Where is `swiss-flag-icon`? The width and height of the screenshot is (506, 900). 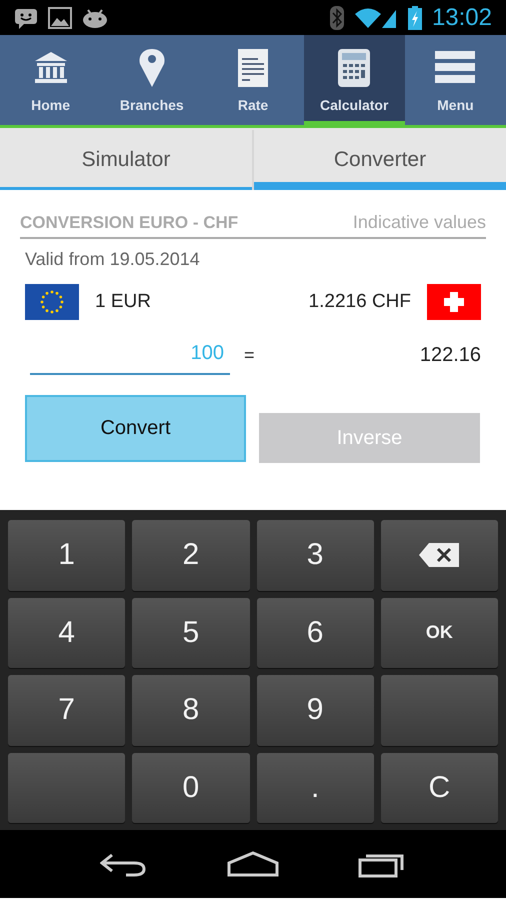
swiss-flag-icon is located at coordinates (454, 302).